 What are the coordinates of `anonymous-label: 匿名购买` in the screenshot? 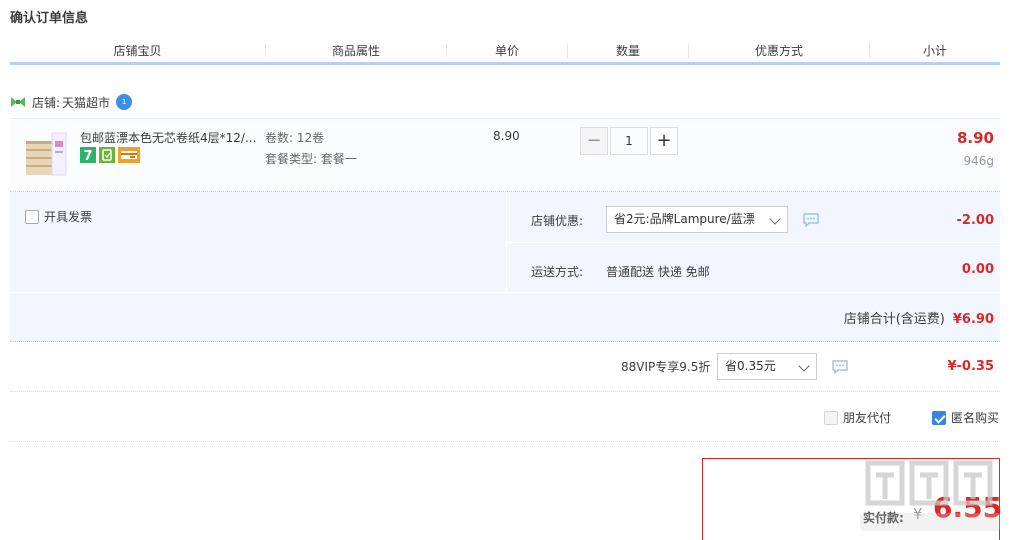 It's located at (975, 418).